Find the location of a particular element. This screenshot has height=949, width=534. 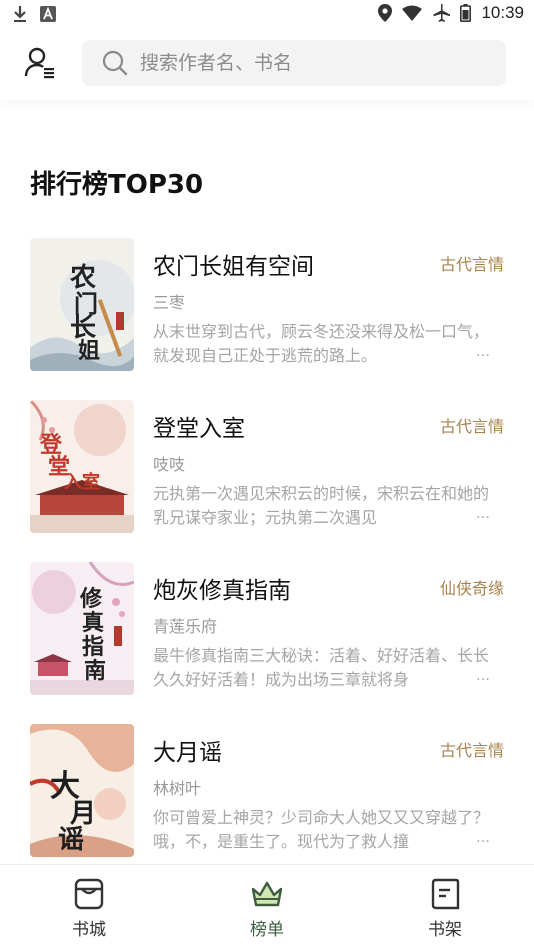

book-title: 登堂入室 is located at coordinates (199, 429).